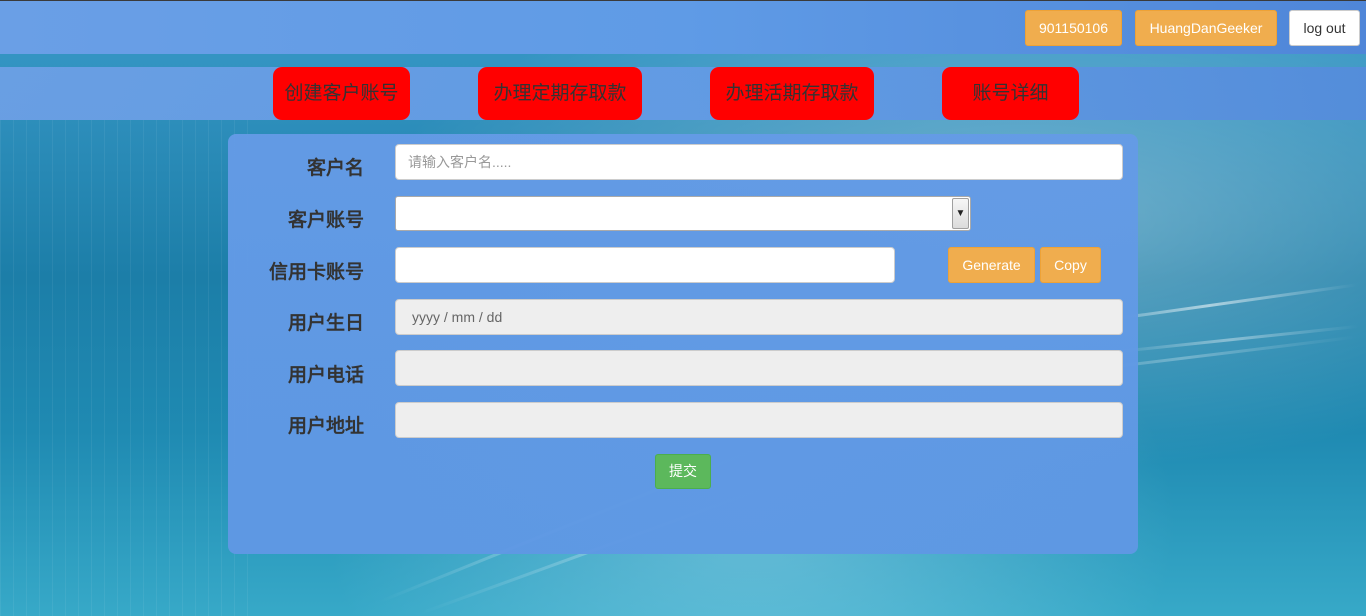 This screenshot has width=1366, height=616. I want to click on nav-create-customer-account: 创建客户账号, so click(341, 93).